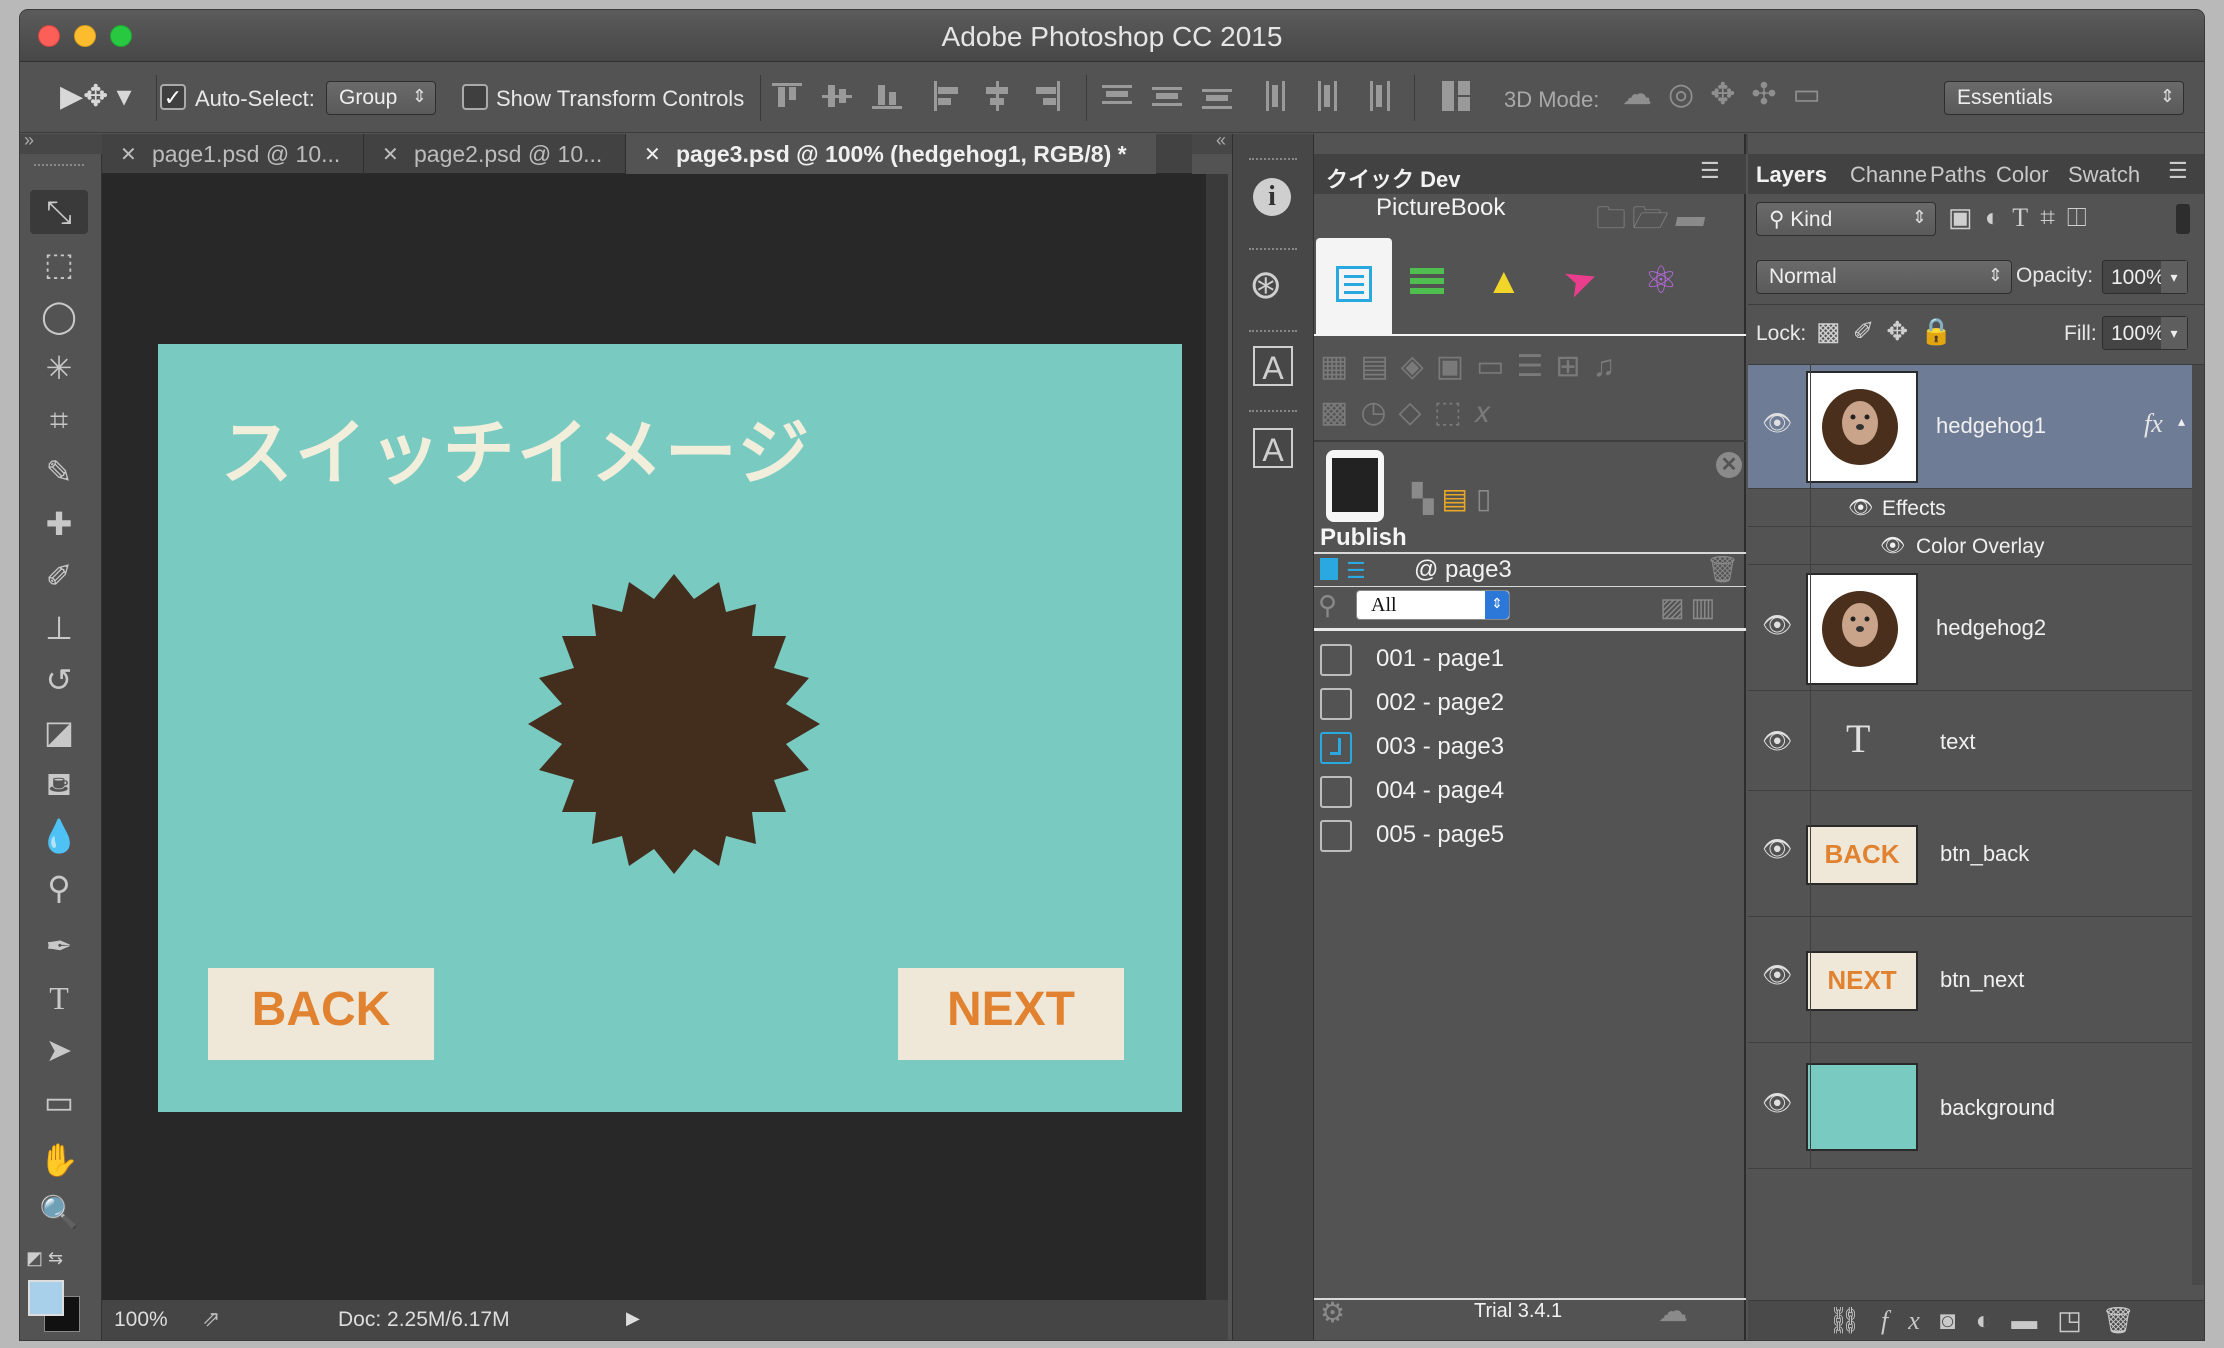  I want to click on fill-input: 100% ▾, so click(2145, 333).